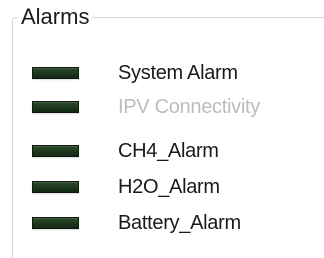 This screenshot has height=258, width=324. I want to click on alarms-group-title: Alarms, so click(55, 17).